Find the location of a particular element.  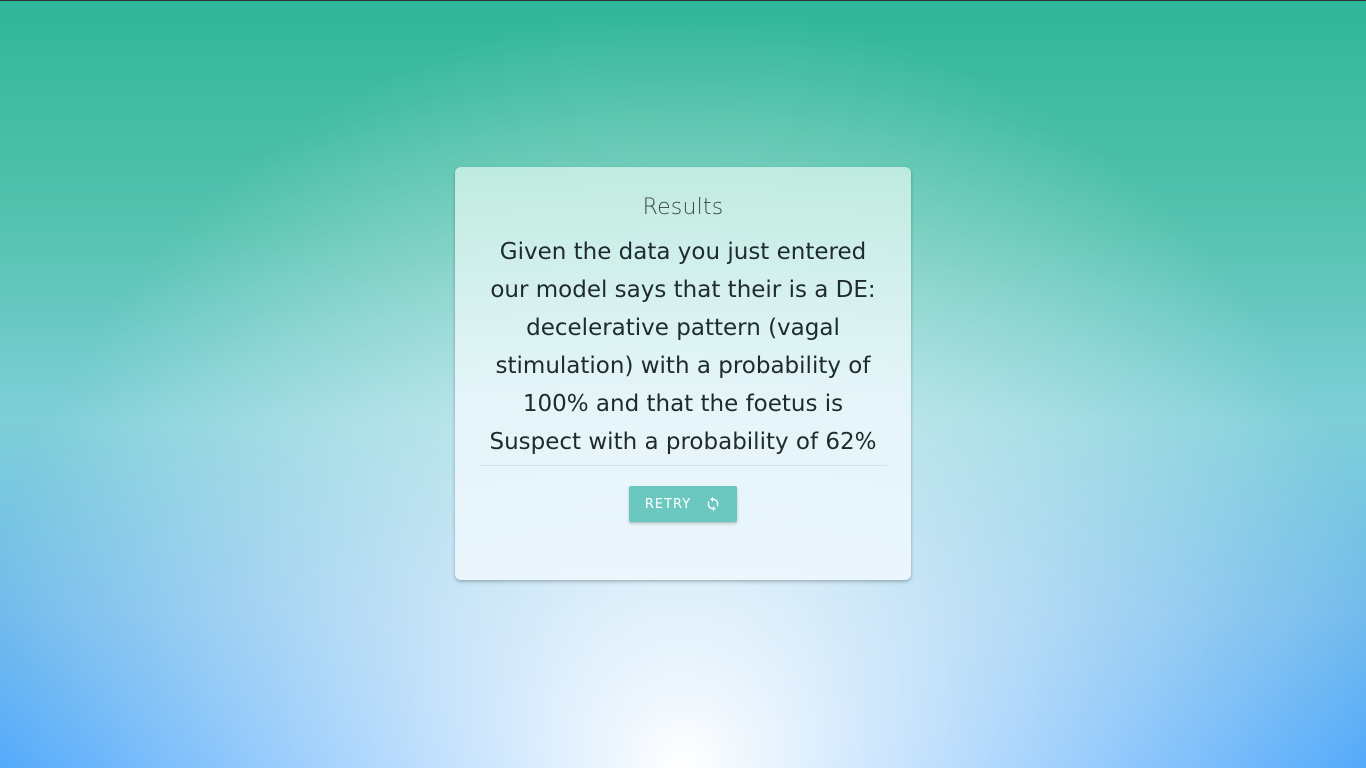

refresh-icon is located at coordinates (713, 504).